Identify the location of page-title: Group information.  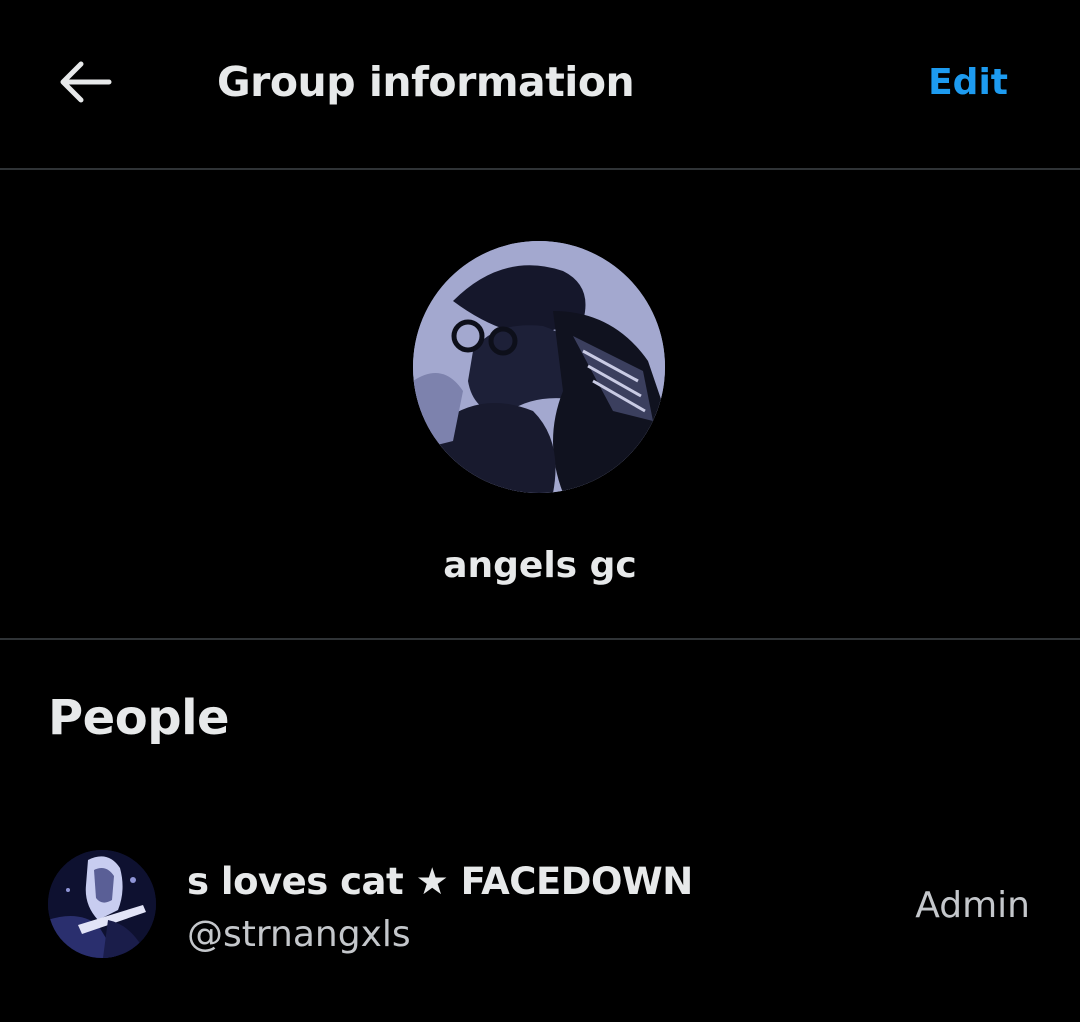
(426, 82).